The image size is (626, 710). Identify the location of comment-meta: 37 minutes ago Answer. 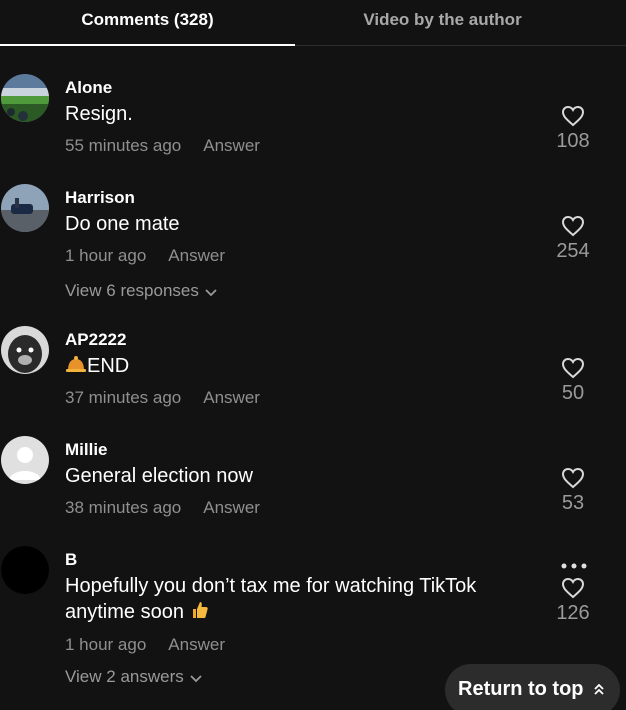
(162, 398).